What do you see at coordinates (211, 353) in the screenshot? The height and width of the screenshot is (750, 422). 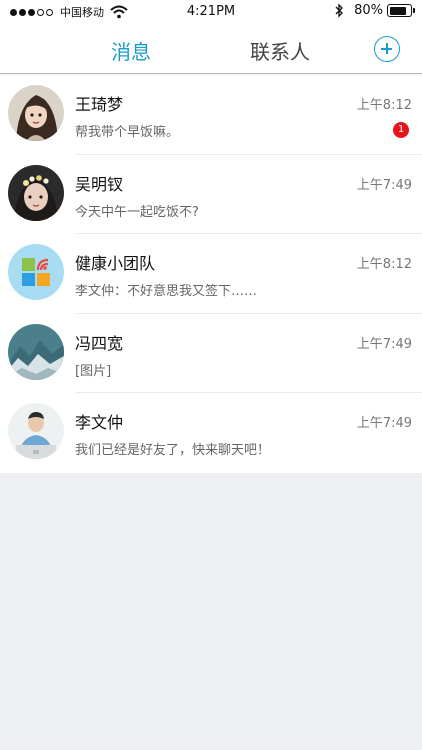 I see `conversation-row: 冯四宽 上午7:49 [图片]` at bounding box center [211, 353].